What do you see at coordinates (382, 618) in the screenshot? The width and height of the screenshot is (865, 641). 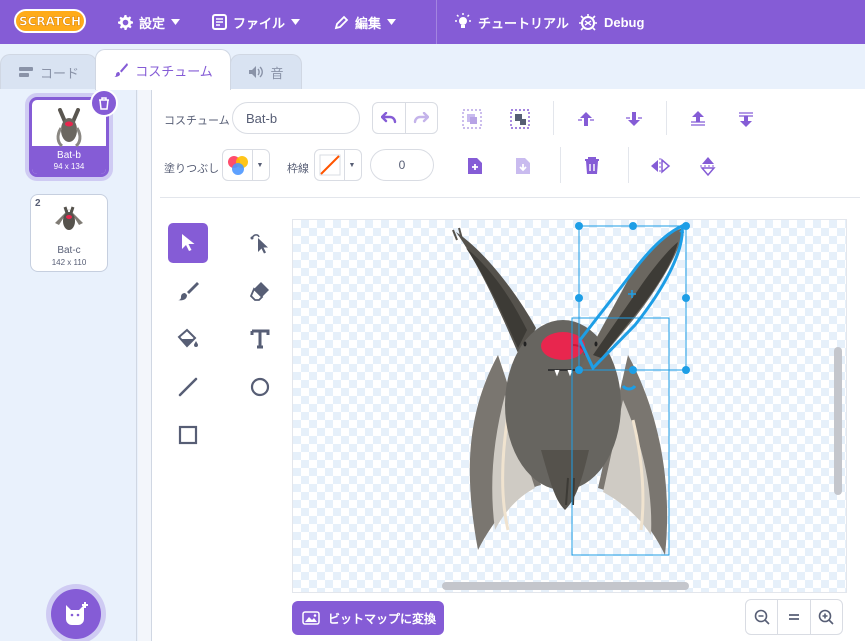 I see `convert-to-bitmap-label: ビットマップに変換` at bounding box center [382, 618].